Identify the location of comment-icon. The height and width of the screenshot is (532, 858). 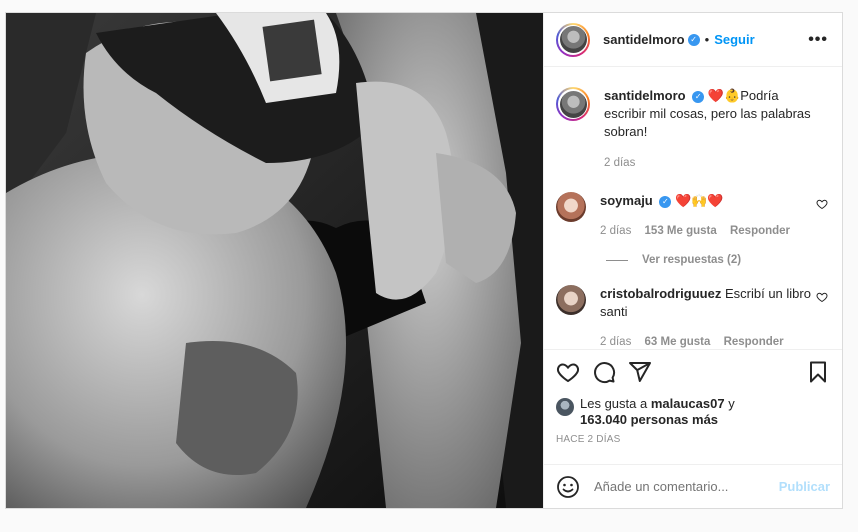
(604, 372).